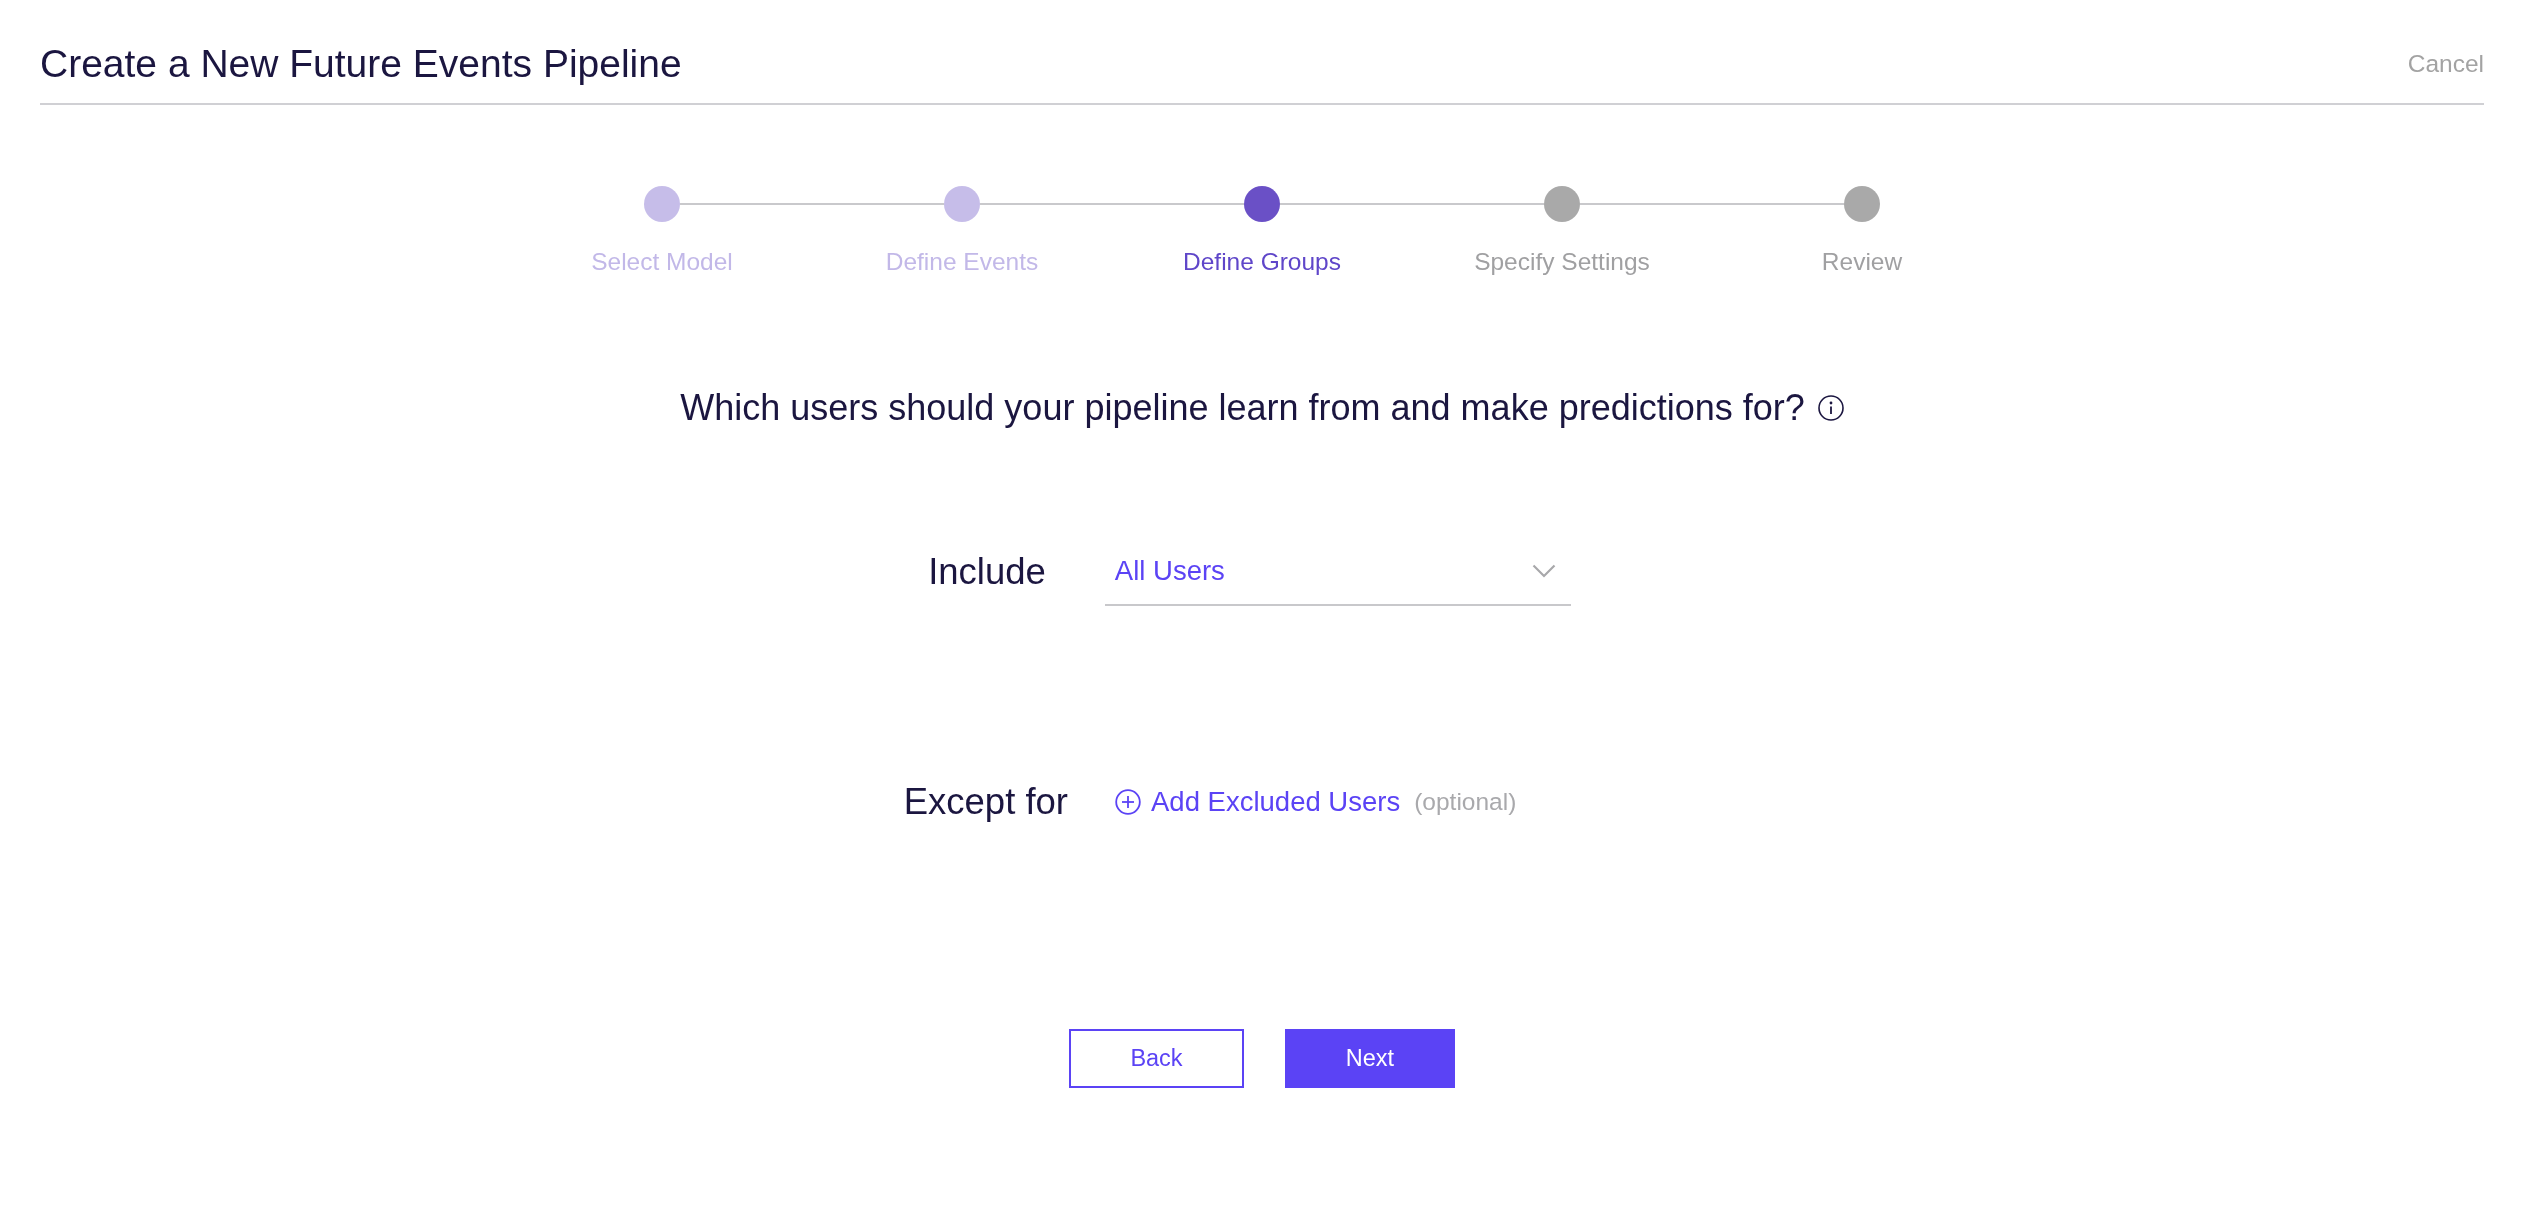  Describe the element at coordinates (987, 572) in the screenshot. I see `include-label: Include` at that location.